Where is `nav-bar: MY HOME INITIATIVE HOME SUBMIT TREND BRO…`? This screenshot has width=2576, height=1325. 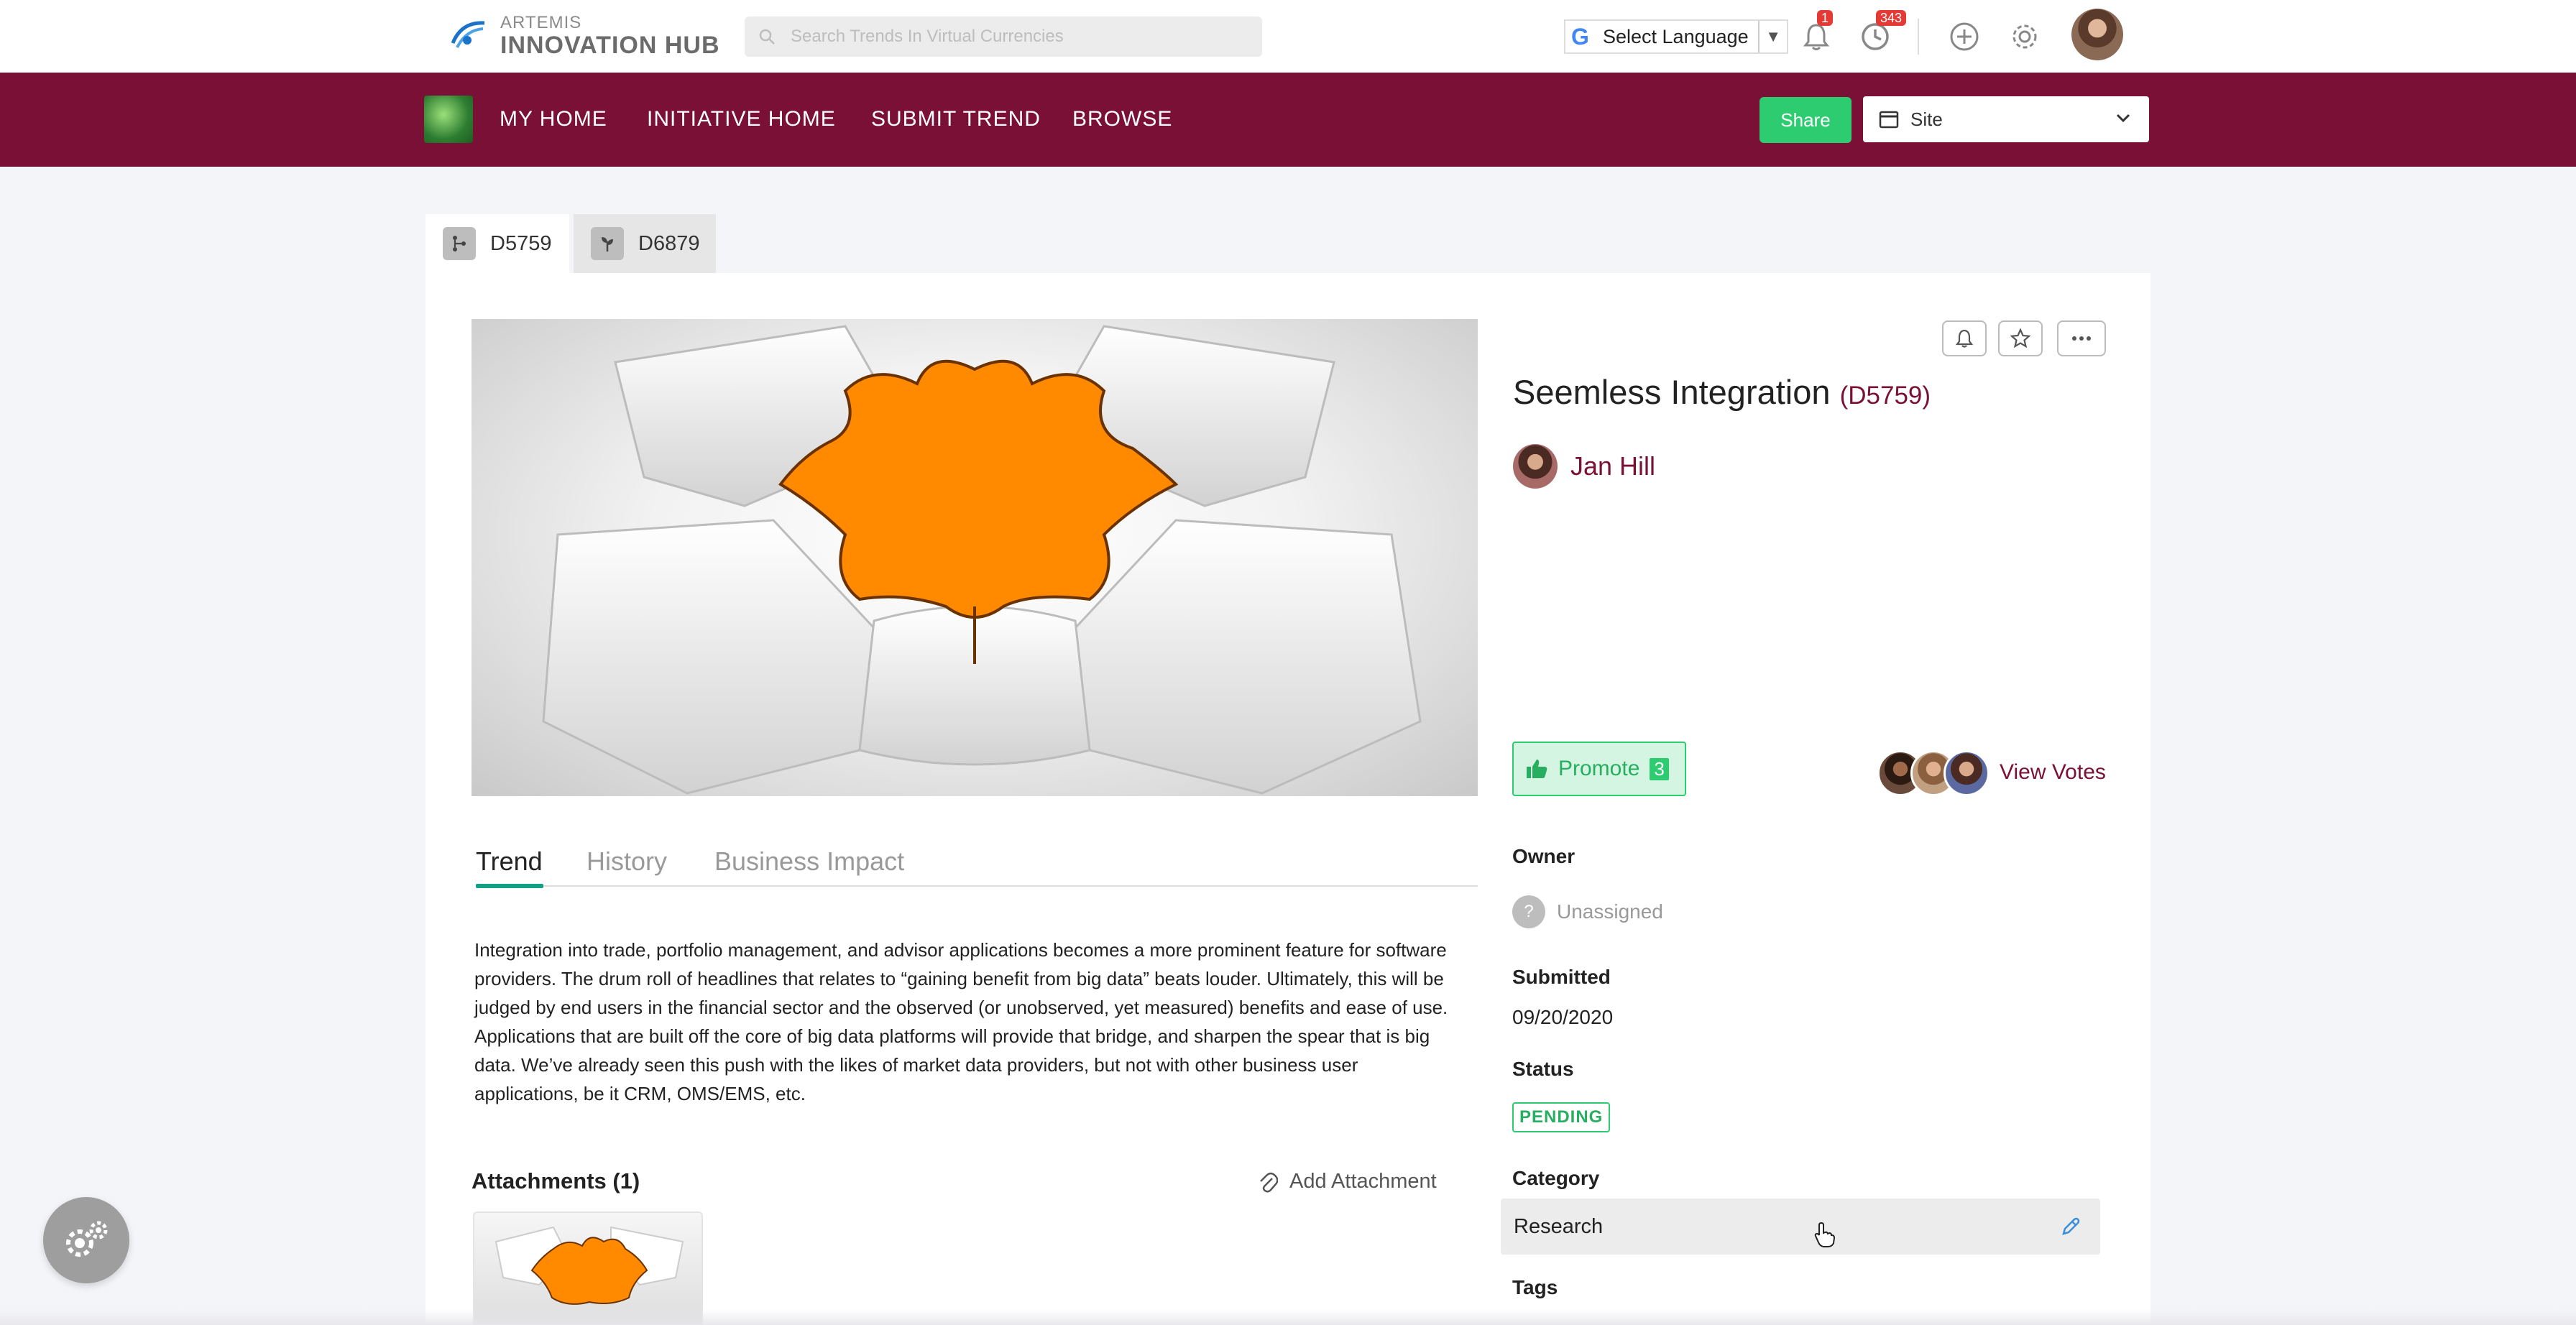 nav-bar: MY HOME INITIATIVE HOME SUBMIT TREND BRO… is located at coordinates (1288, 120).